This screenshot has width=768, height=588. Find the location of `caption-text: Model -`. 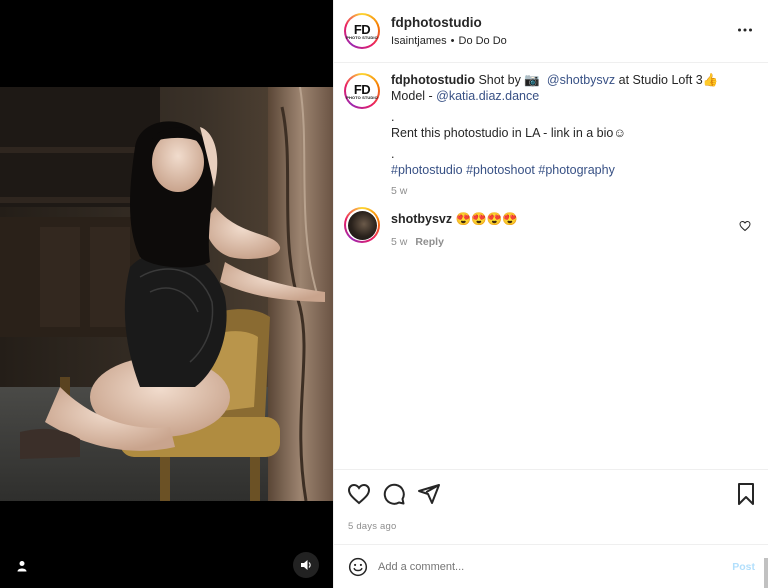

caption-text: Model - is located at coordinates (414, 95).